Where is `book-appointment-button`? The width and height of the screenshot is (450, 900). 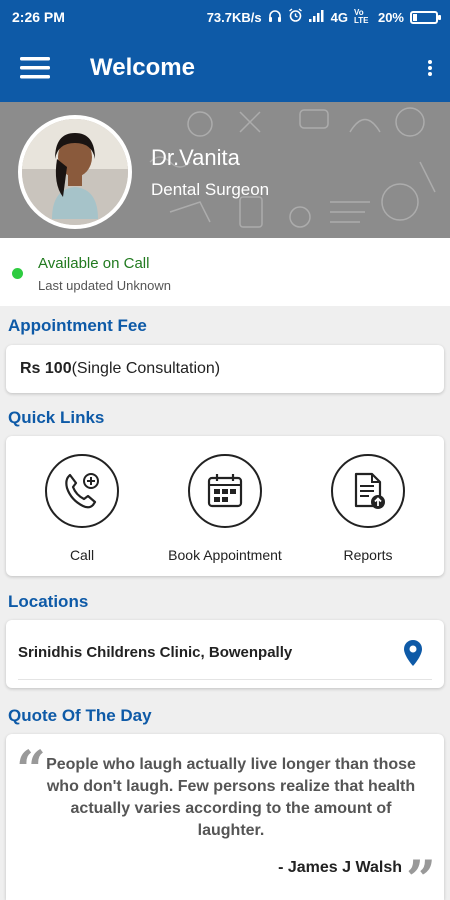
book-appointment-button is located at coordinates (225, 491).